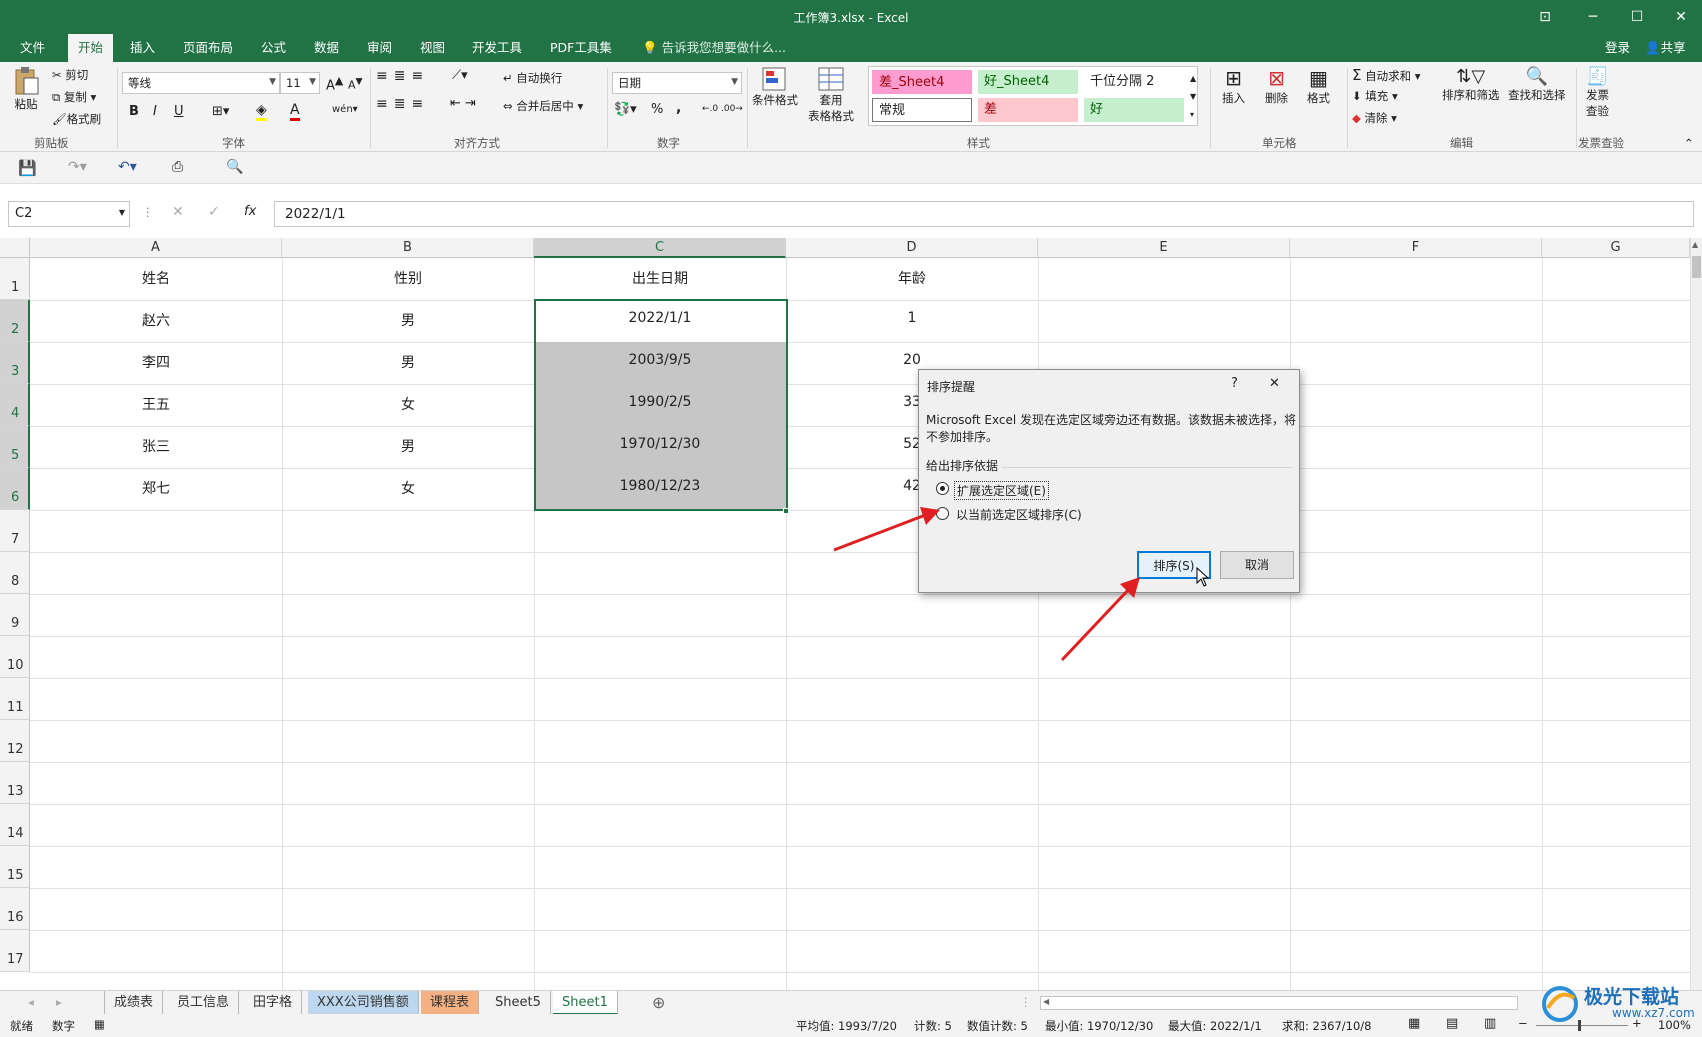  What do you see at coordinates (677, 83) in the screenshot?
I see `number-format-select: 日期 ▼` at bounding box center [677, 83].